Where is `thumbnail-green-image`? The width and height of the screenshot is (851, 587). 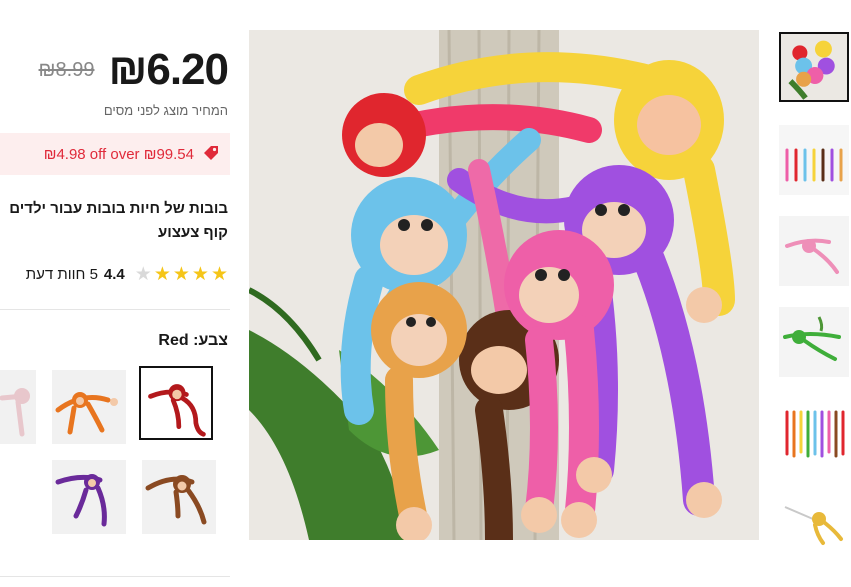 thumbnail-green-image is located at coordinates (814, 342).